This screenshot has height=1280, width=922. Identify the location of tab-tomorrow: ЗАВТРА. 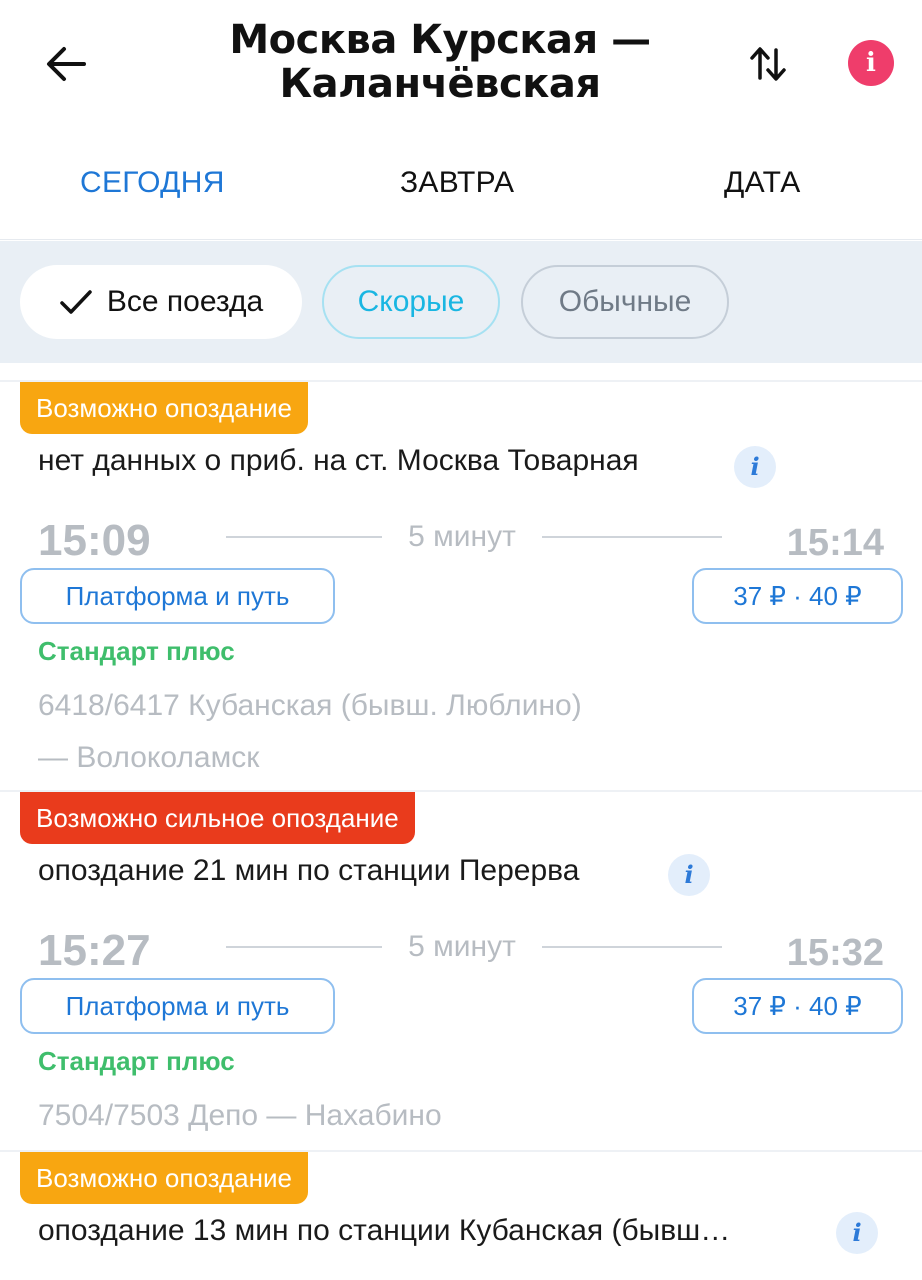
(457, 183).